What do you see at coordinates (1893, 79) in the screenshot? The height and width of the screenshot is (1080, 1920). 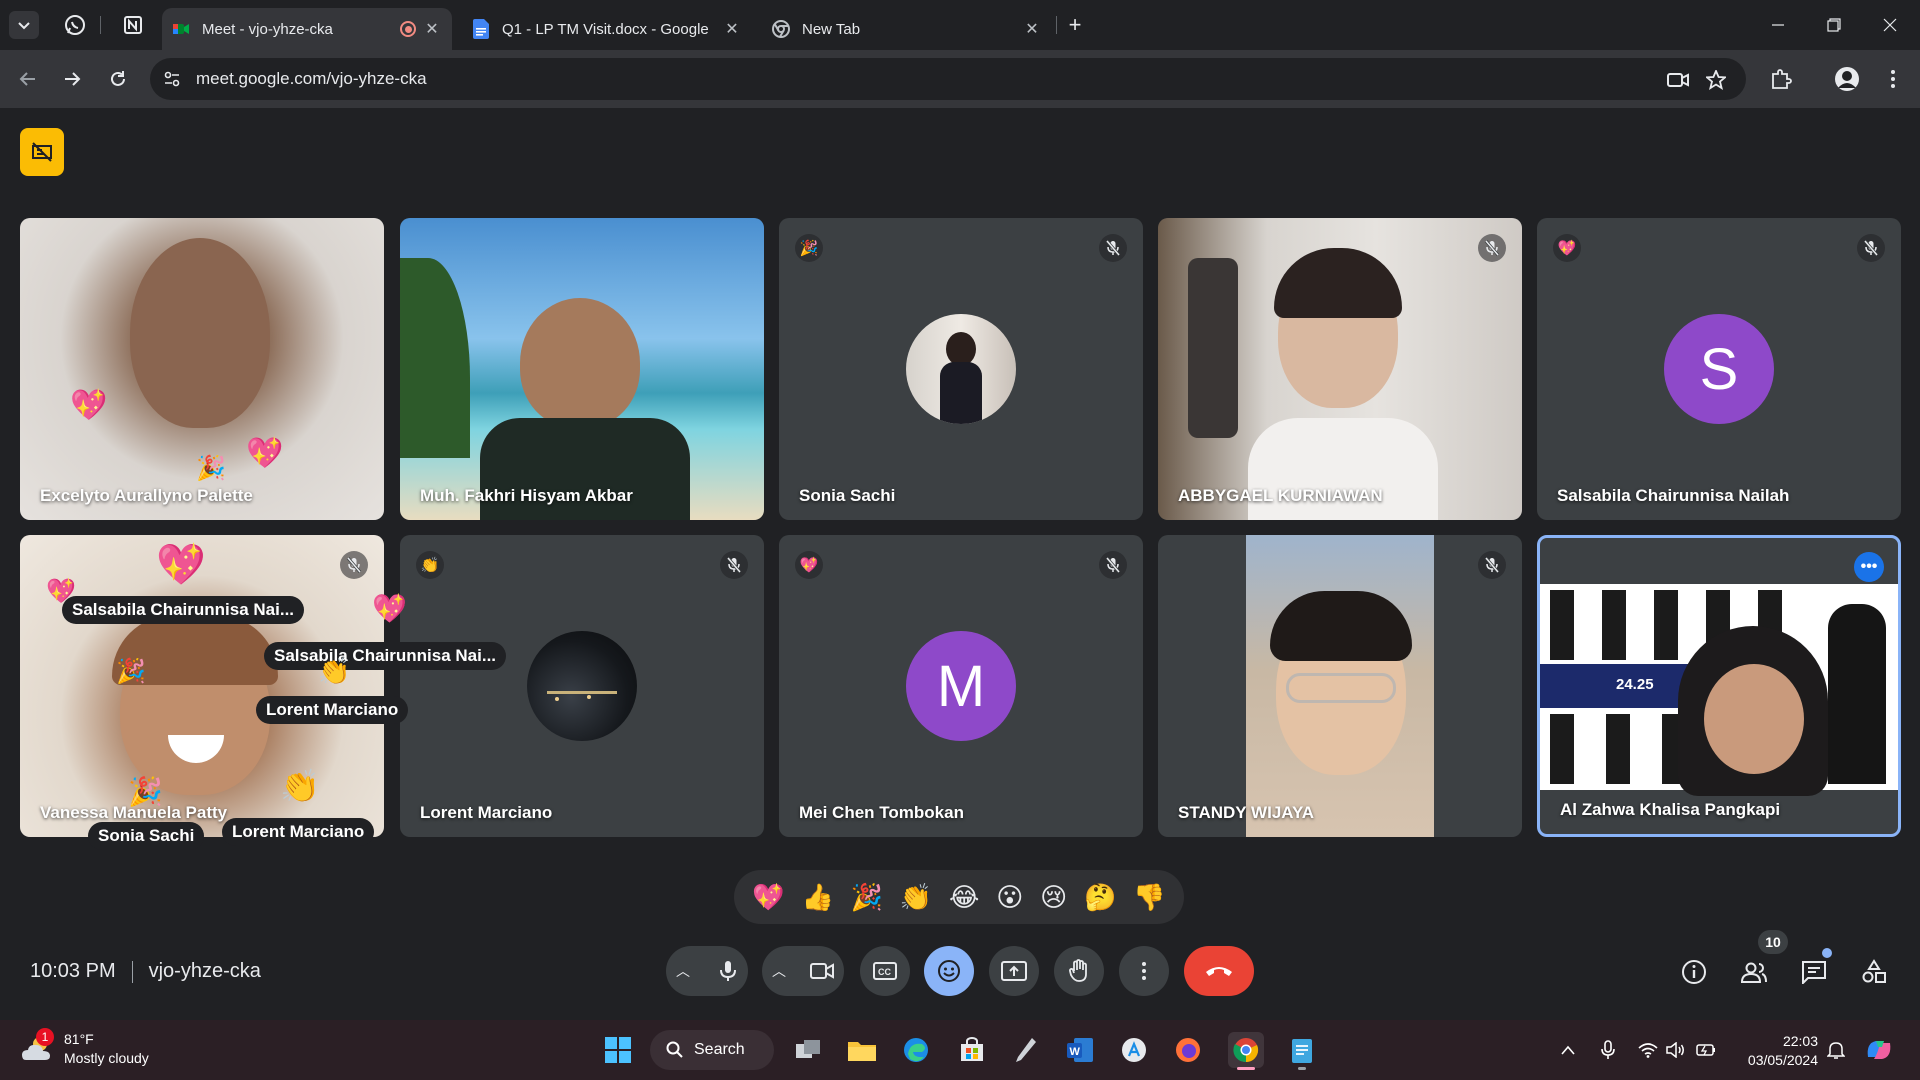 I see `chrome-menu-button` at bounding box center [1893, 79].